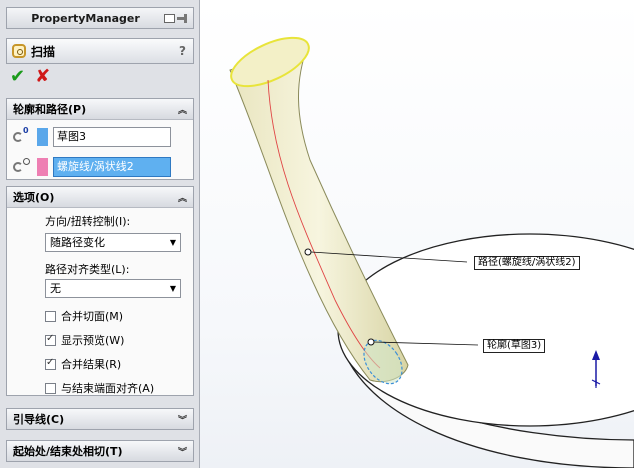 This screenshot has height=468, width=634. What do you see at coordinates (88, 221) in the screenshot?
I see `orientation-label: 方向/扭转控制(I):` at bounding box center [88, 221].